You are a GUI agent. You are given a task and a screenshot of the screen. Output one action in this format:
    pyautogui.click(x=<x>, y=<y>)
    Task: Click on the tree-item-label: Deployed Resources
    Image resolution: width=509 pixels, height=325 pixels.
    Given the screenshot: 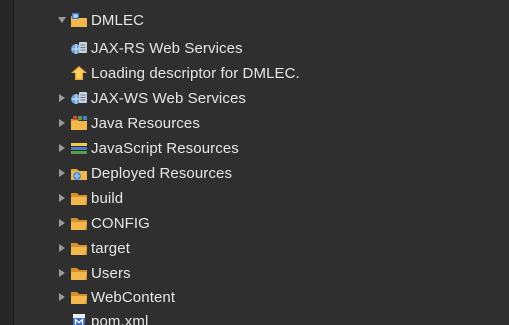 What is the action you would take?
    pyautogui.click(x=162, y=173)
    